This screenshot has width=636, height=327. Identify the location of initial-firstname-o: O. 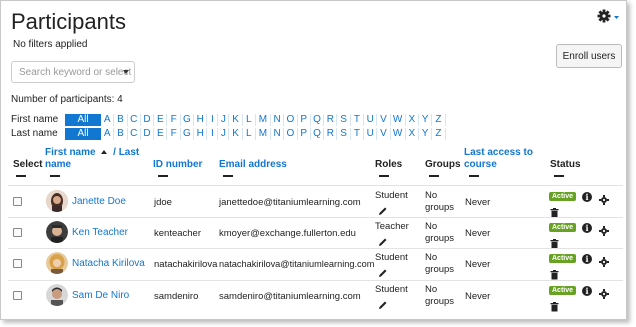
(291, 120).